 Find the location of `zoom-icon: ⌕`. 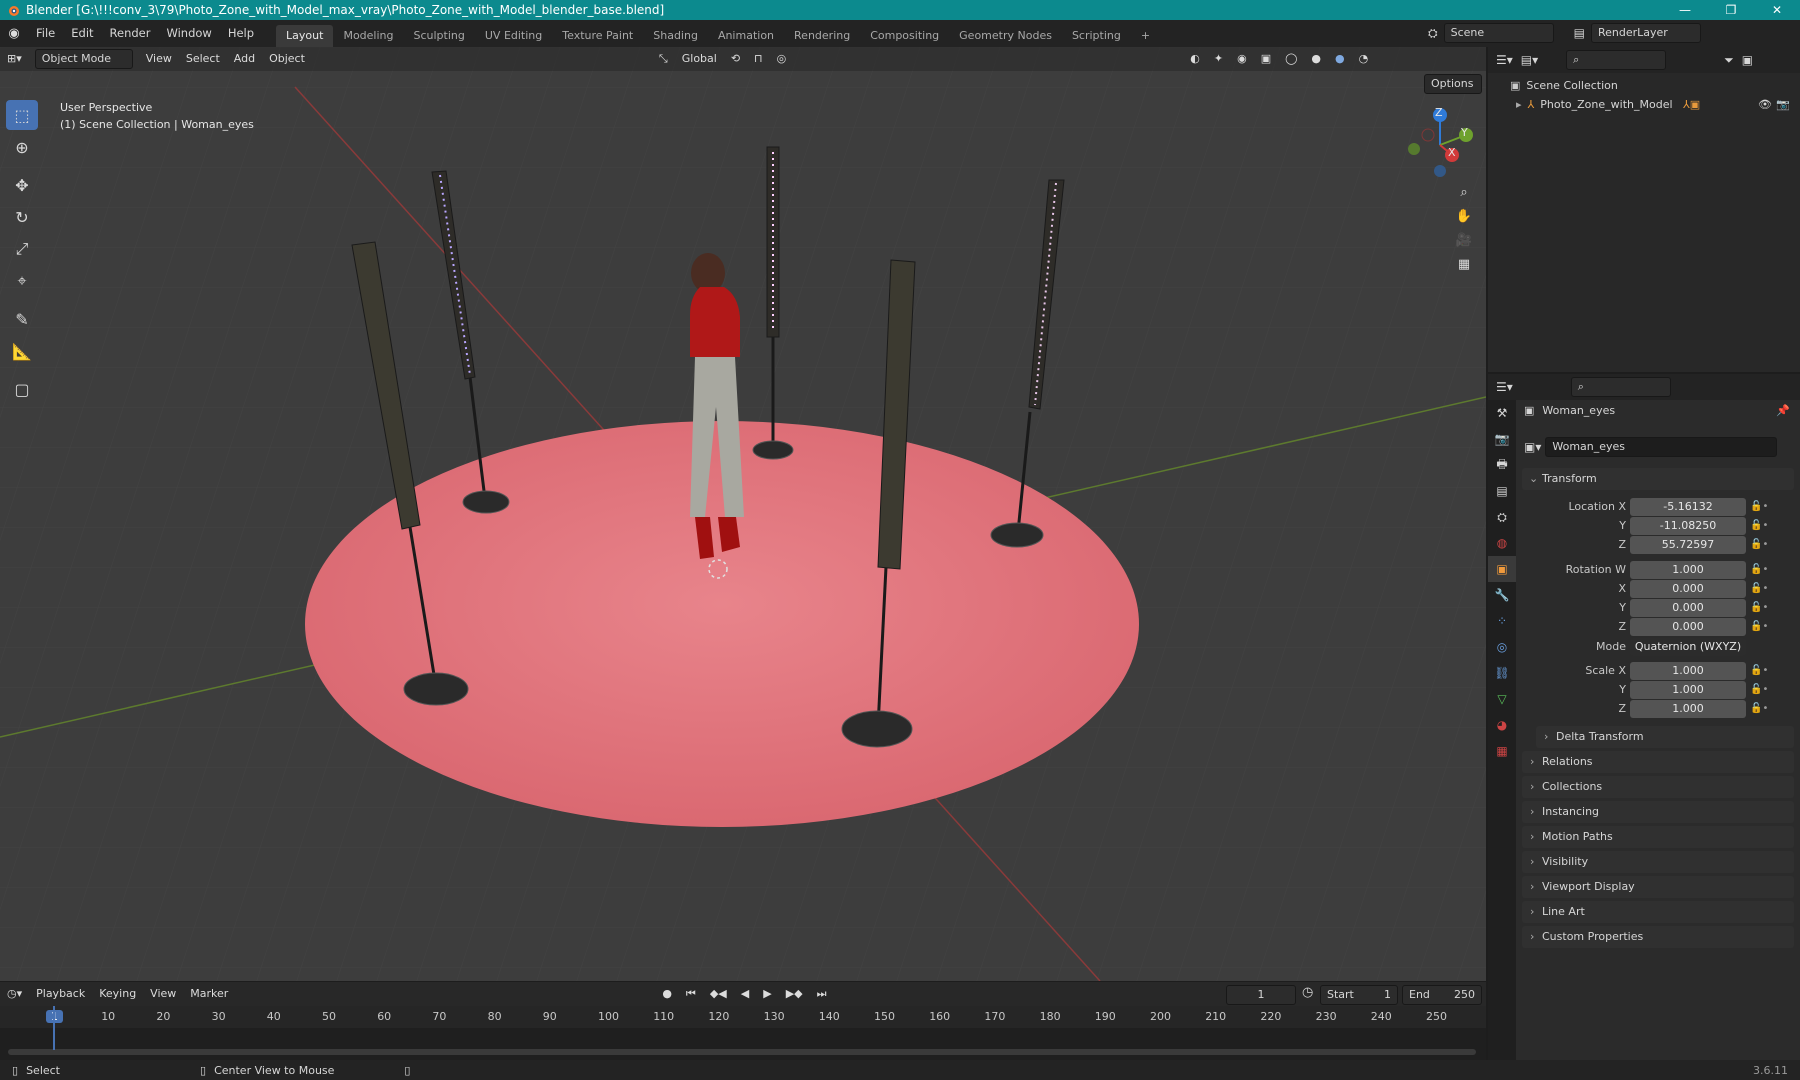

zoom-icon: ⌕ is located at coordinates (1464, 192).